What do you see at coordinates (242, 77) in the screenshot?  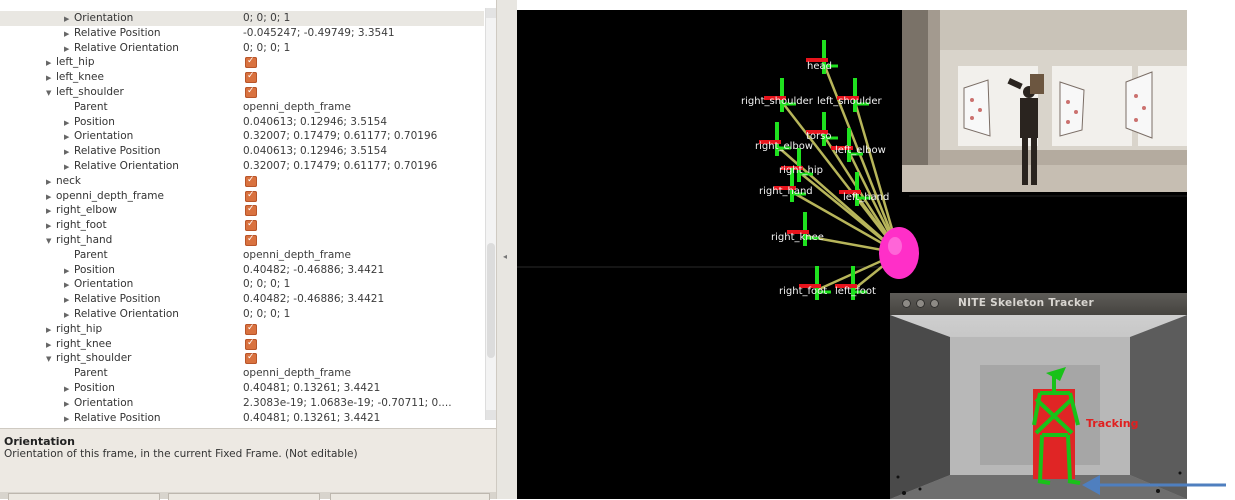 I see `tree-row: ▶ left_knee` at bounding box center [242, 77].